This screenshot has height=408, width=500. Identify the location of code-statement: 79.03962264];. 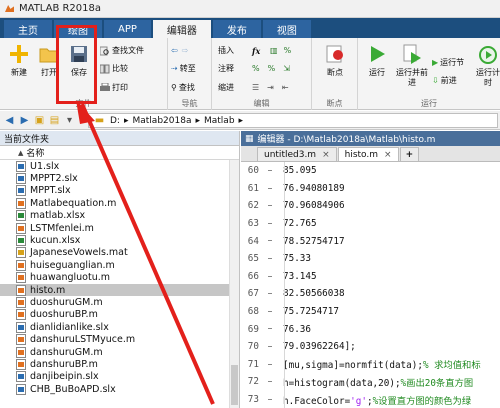
(319, 347).